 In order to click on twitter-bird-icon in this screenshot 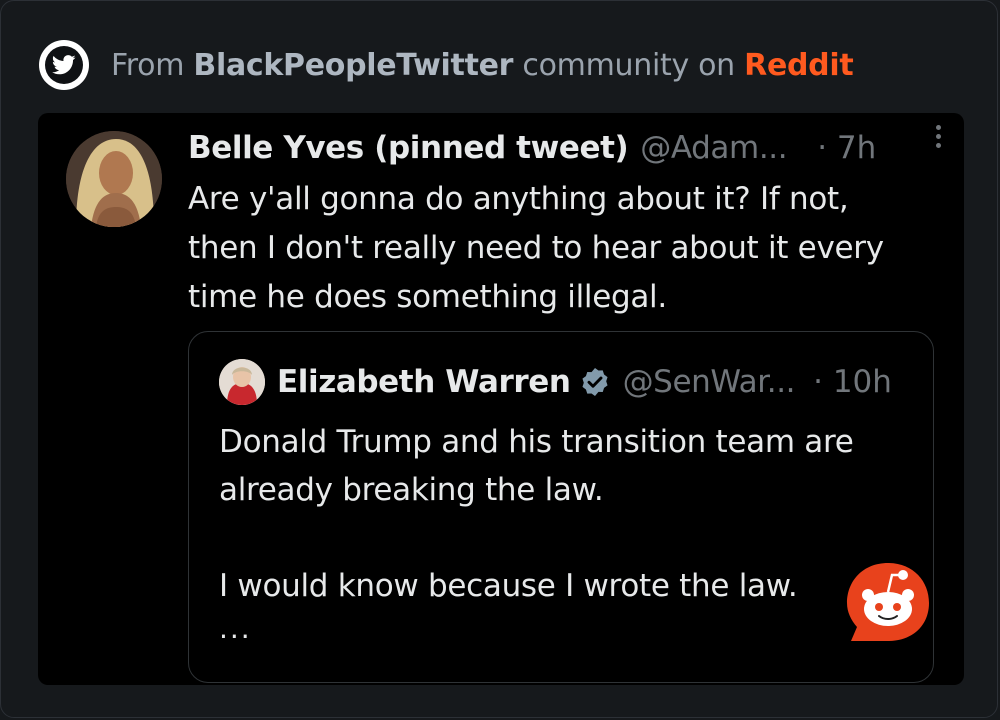, I will do `click(64, 65)`.